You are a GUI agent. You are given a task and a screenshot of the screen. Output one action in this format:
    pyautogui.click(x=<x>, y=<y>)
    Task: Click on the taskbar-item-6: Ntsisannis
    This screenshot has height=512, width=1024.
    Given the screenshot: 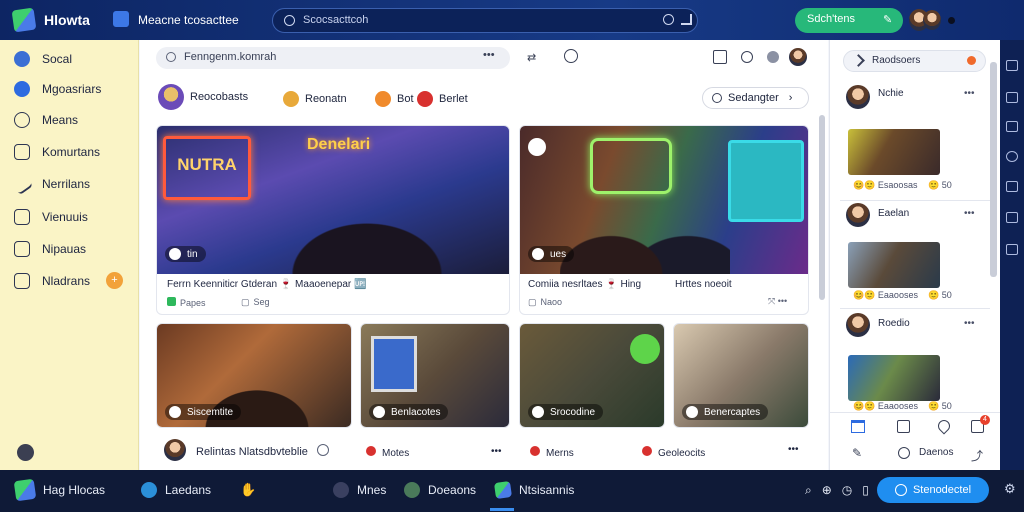 What is the action you would take?
    pyautogui.click(x=533, y=490)
    